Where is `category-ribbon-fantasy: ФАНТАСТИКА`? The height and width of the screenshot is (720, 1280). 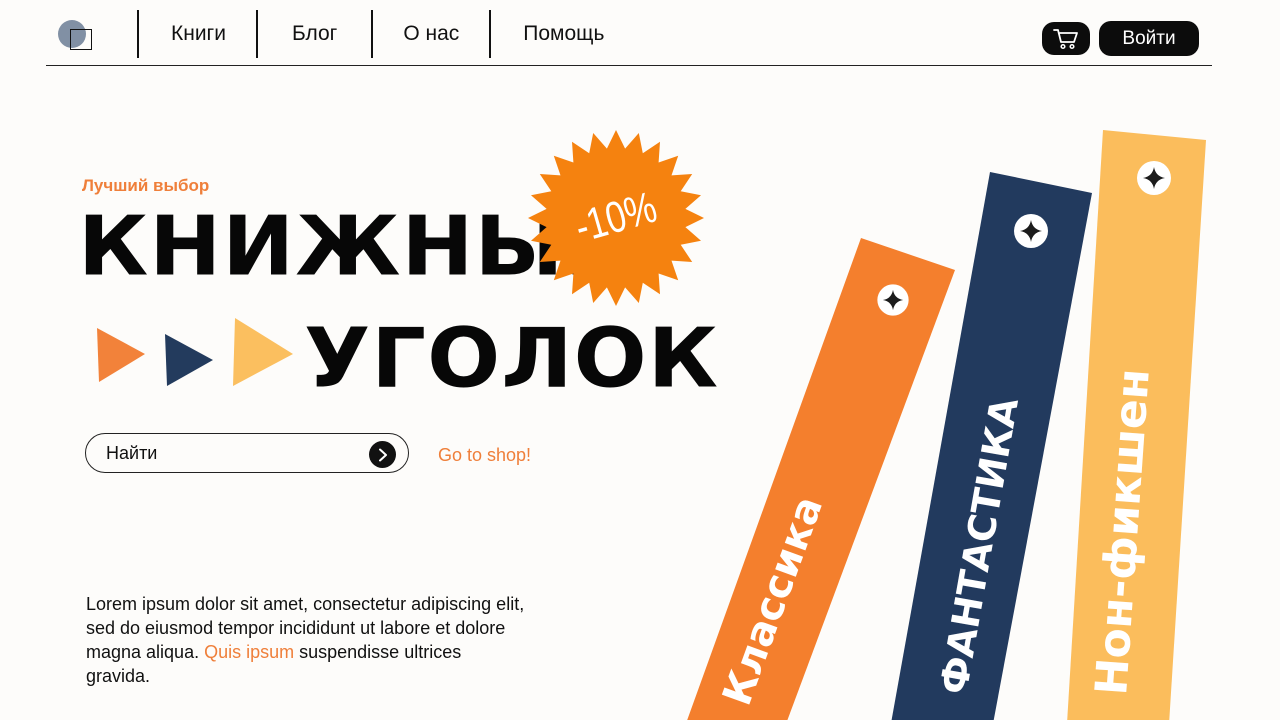
category-ribbon-fantasy: ФАНТАСТИКА is located at coordinates (991, 446).